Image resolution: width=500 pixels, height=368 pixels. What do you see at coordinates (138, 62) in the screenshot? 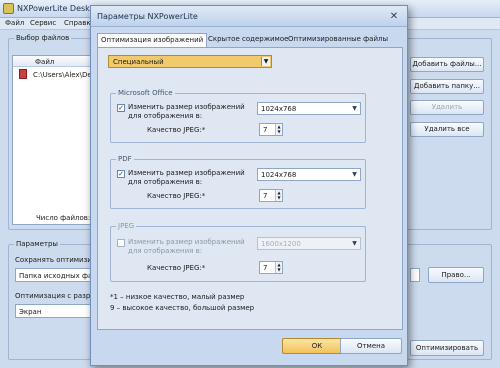
I see `profile-value: Специальный` at bounding box center [138, 62].